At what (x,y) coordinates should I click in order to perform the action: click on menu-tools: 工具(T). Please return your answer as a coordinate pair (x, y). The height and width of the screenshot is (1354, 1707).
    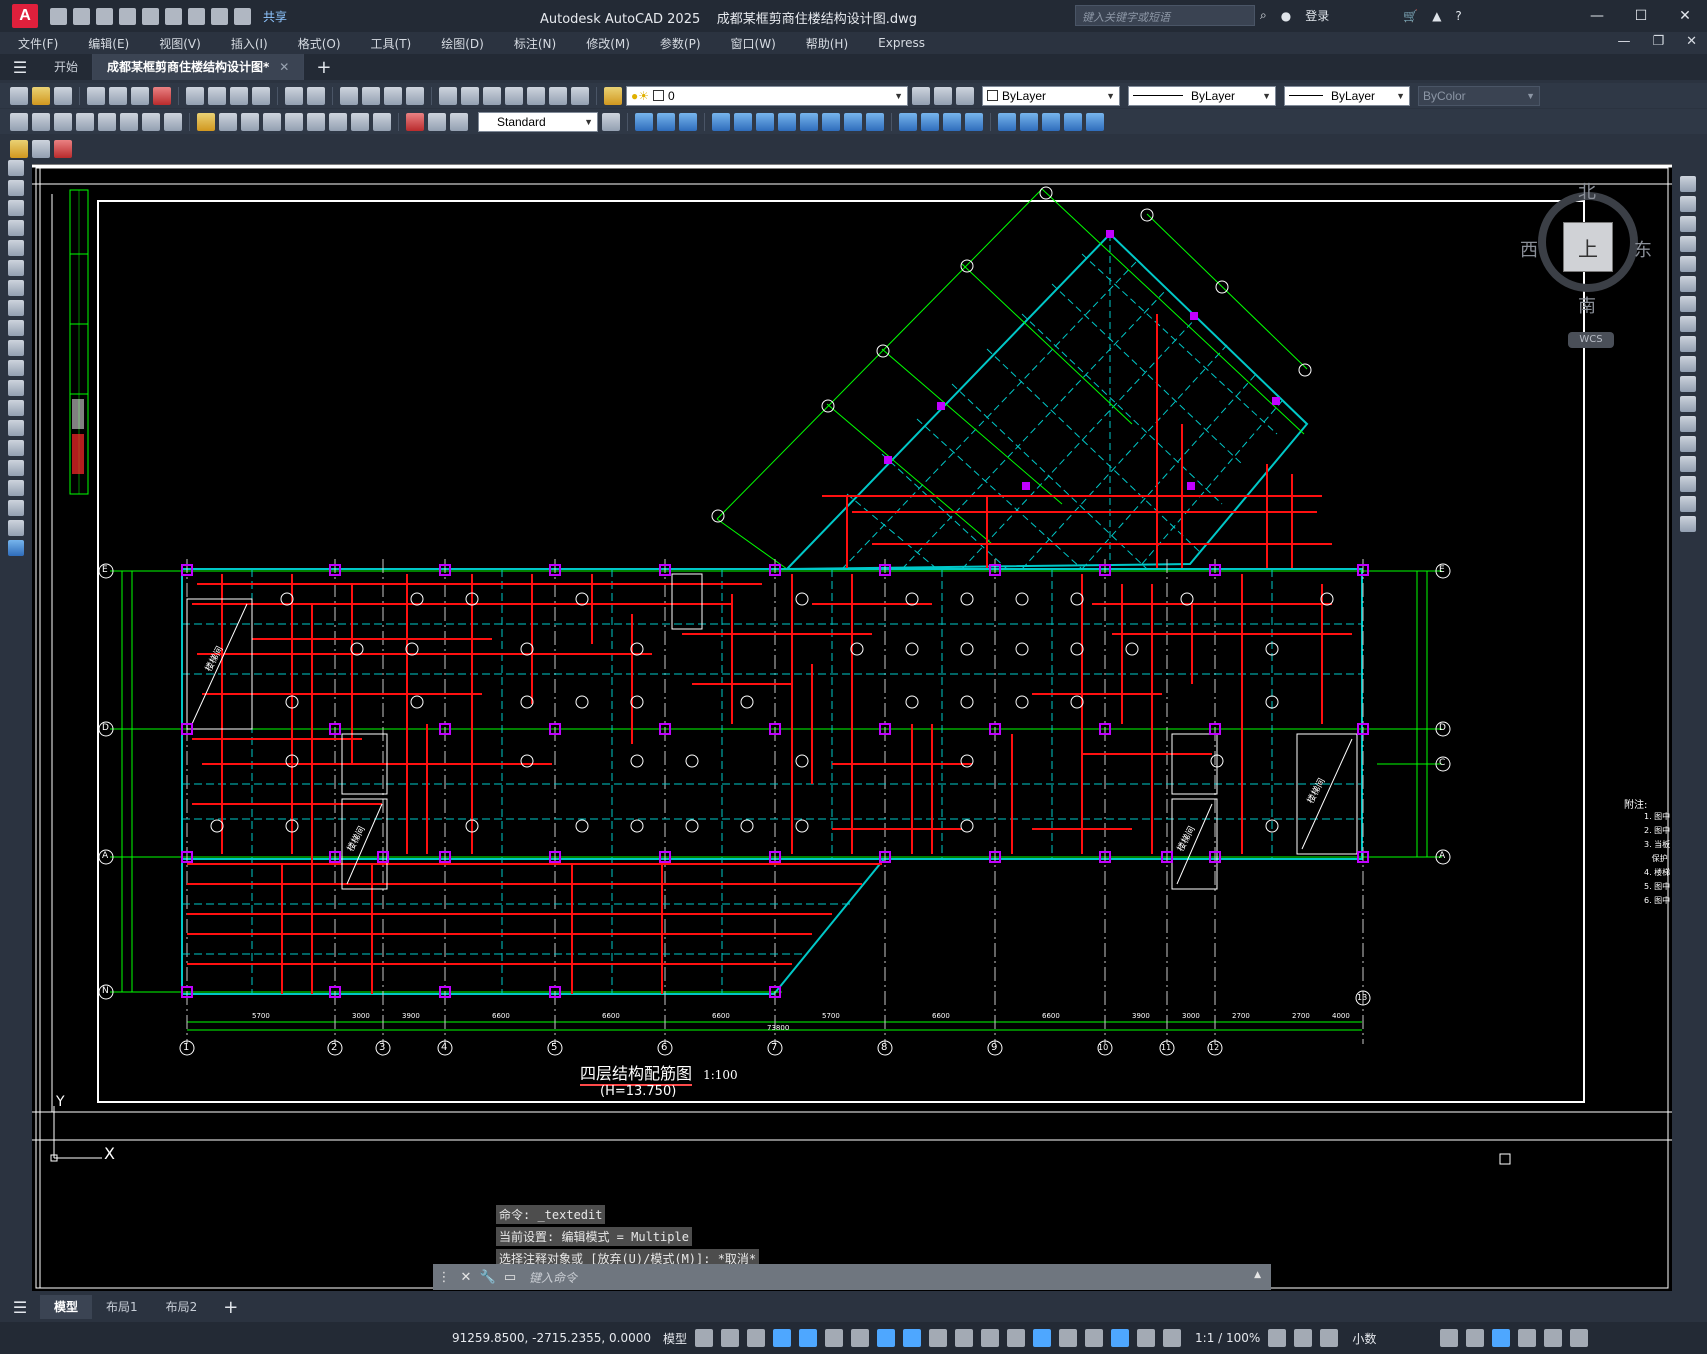
    Looking at the image, I should click on (388, 43).